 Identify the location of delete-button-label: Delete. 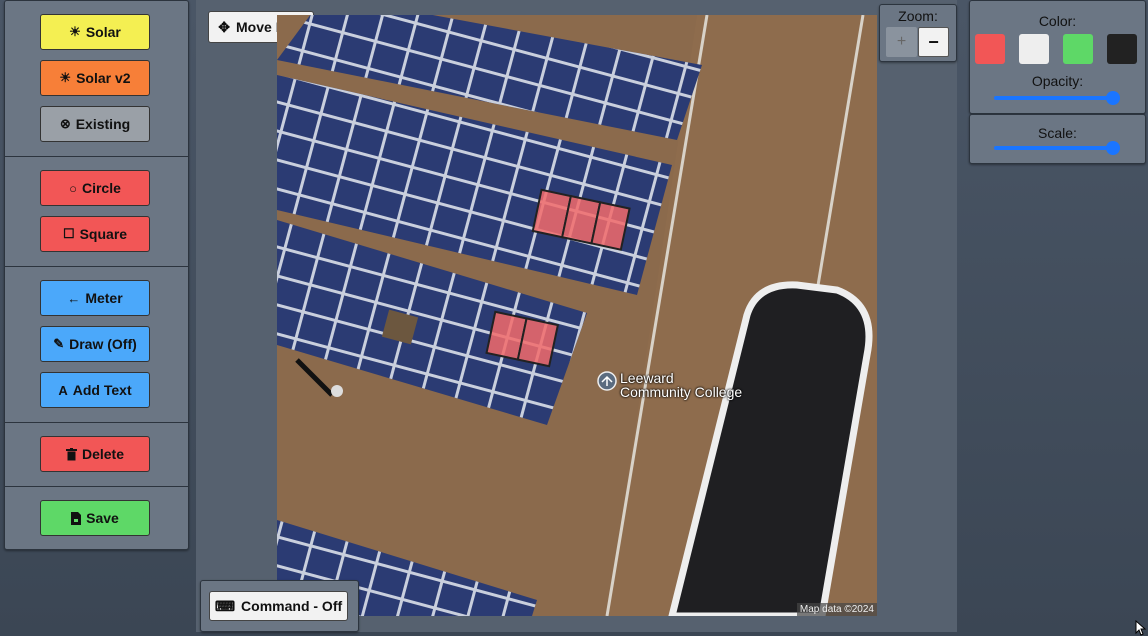
(103, 454).